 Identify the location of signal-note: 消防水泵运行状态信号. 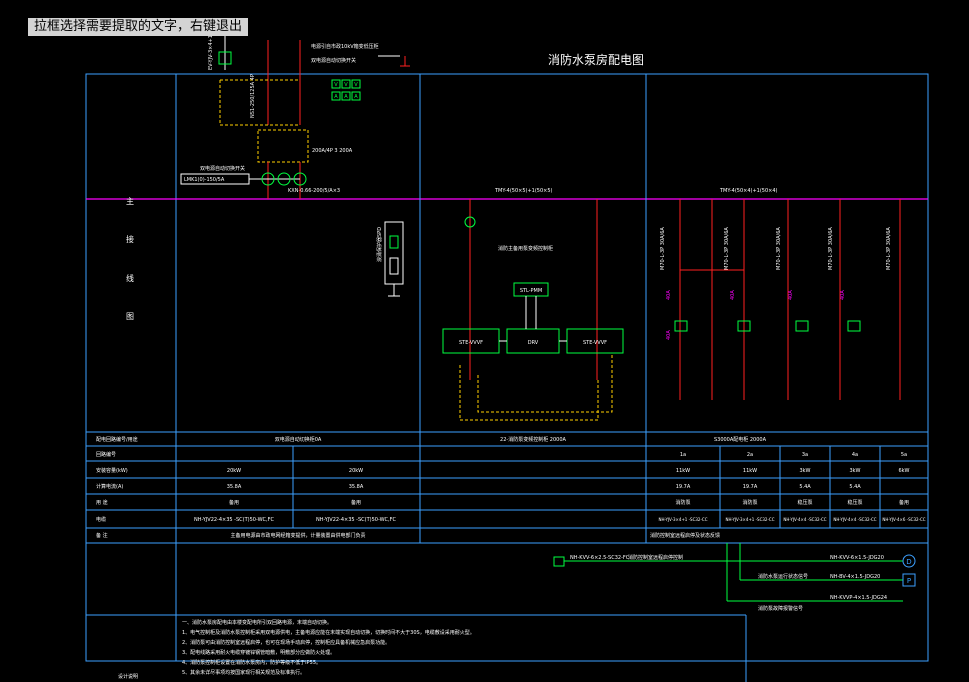
(783, 576).